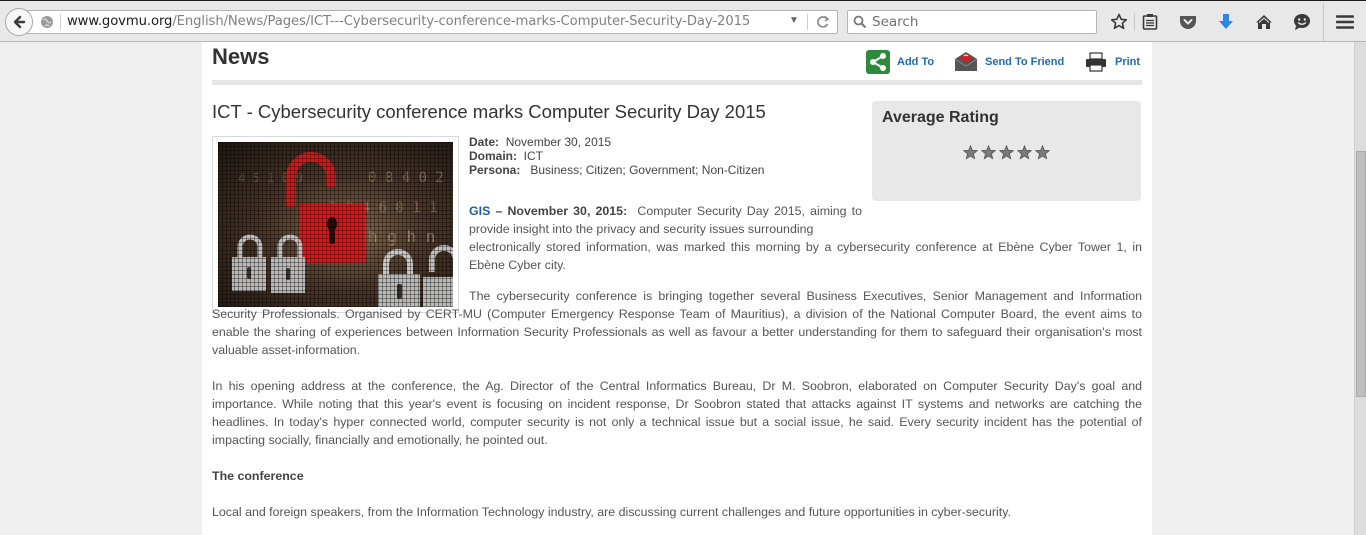  What do you see at coordinates (1188, 22) in the screenshot?
I see `pocket-icon` at bounding box center [1188, 22].